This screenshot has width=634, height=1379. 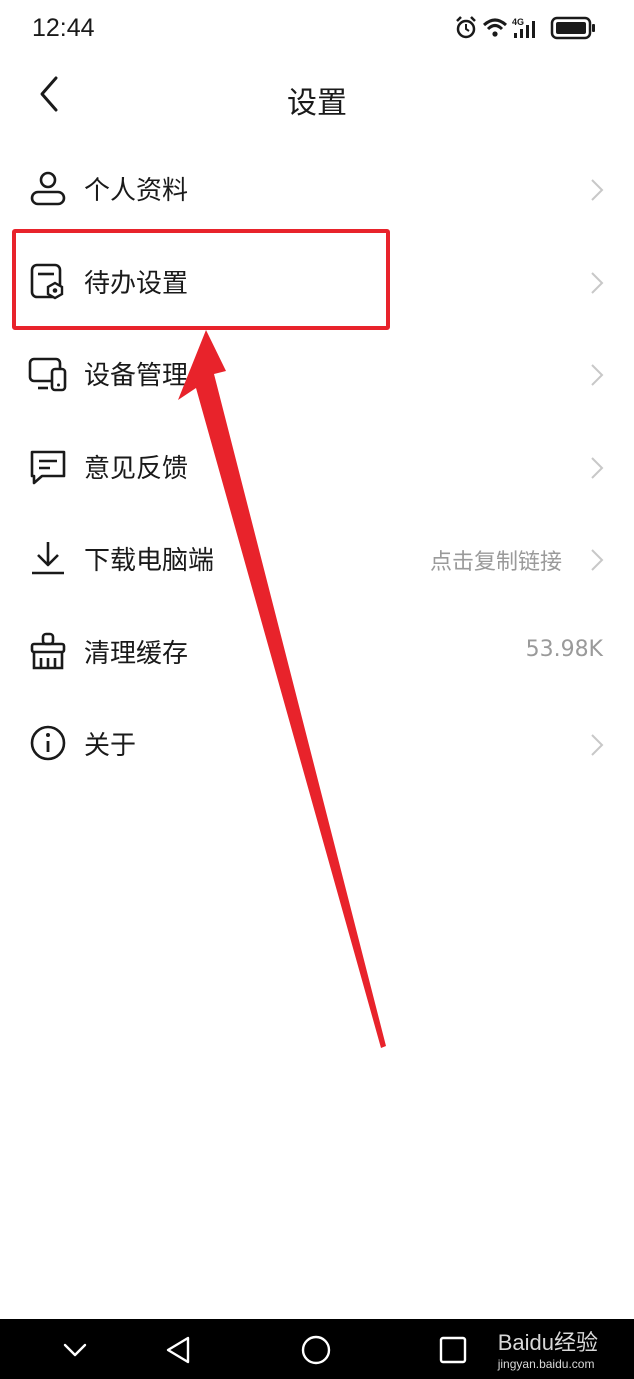 I want to click on info-icon, so click(x=48, y=743).